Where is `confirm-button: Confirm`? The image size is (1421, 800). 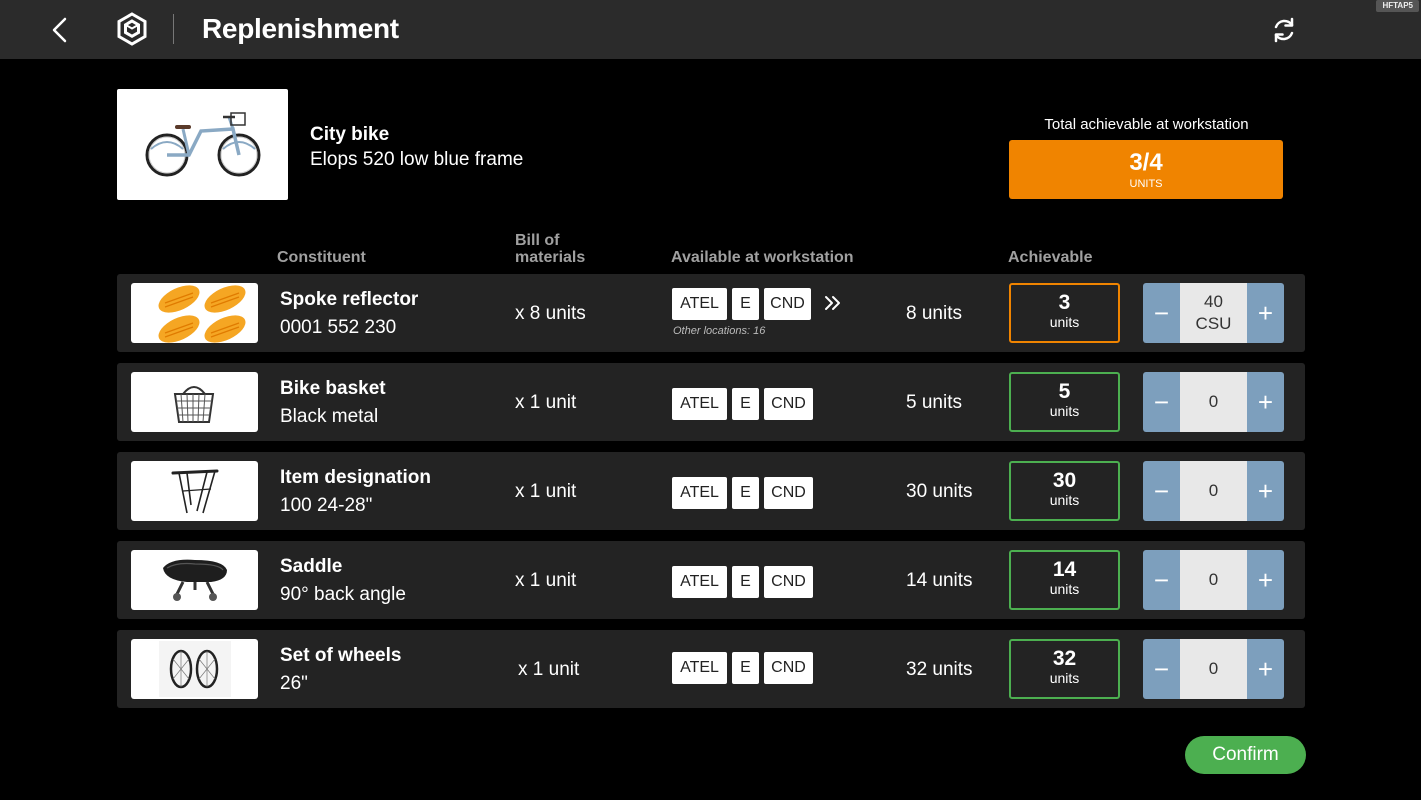 confirm-button: Confirm is located at coordinates (1245, 755).